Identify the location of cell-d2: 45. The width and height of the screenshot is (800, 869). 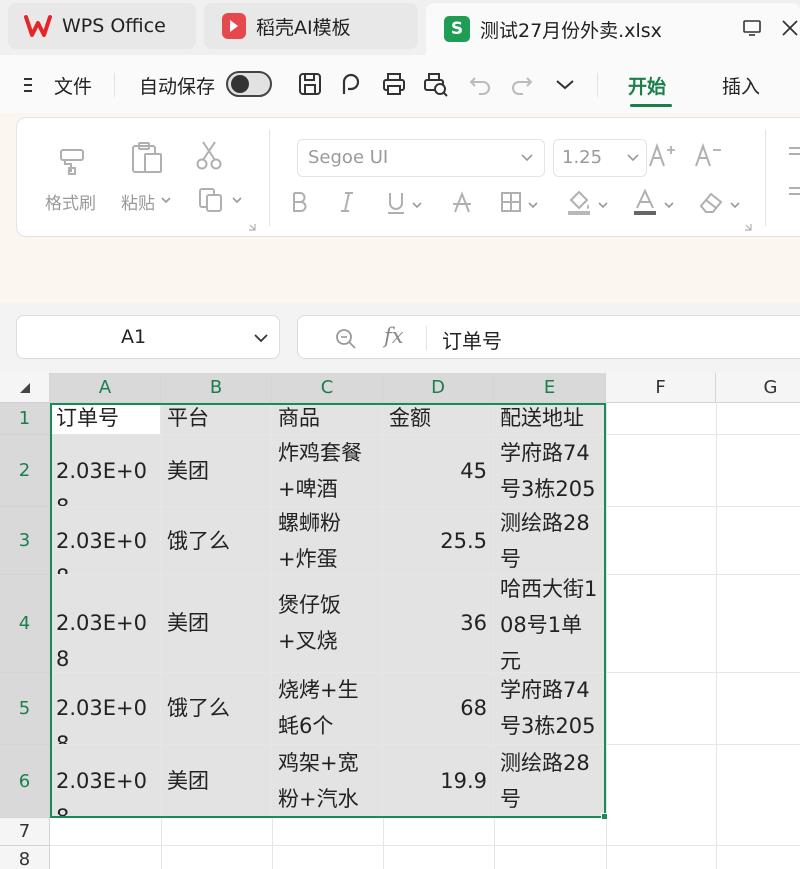
(438, 471).